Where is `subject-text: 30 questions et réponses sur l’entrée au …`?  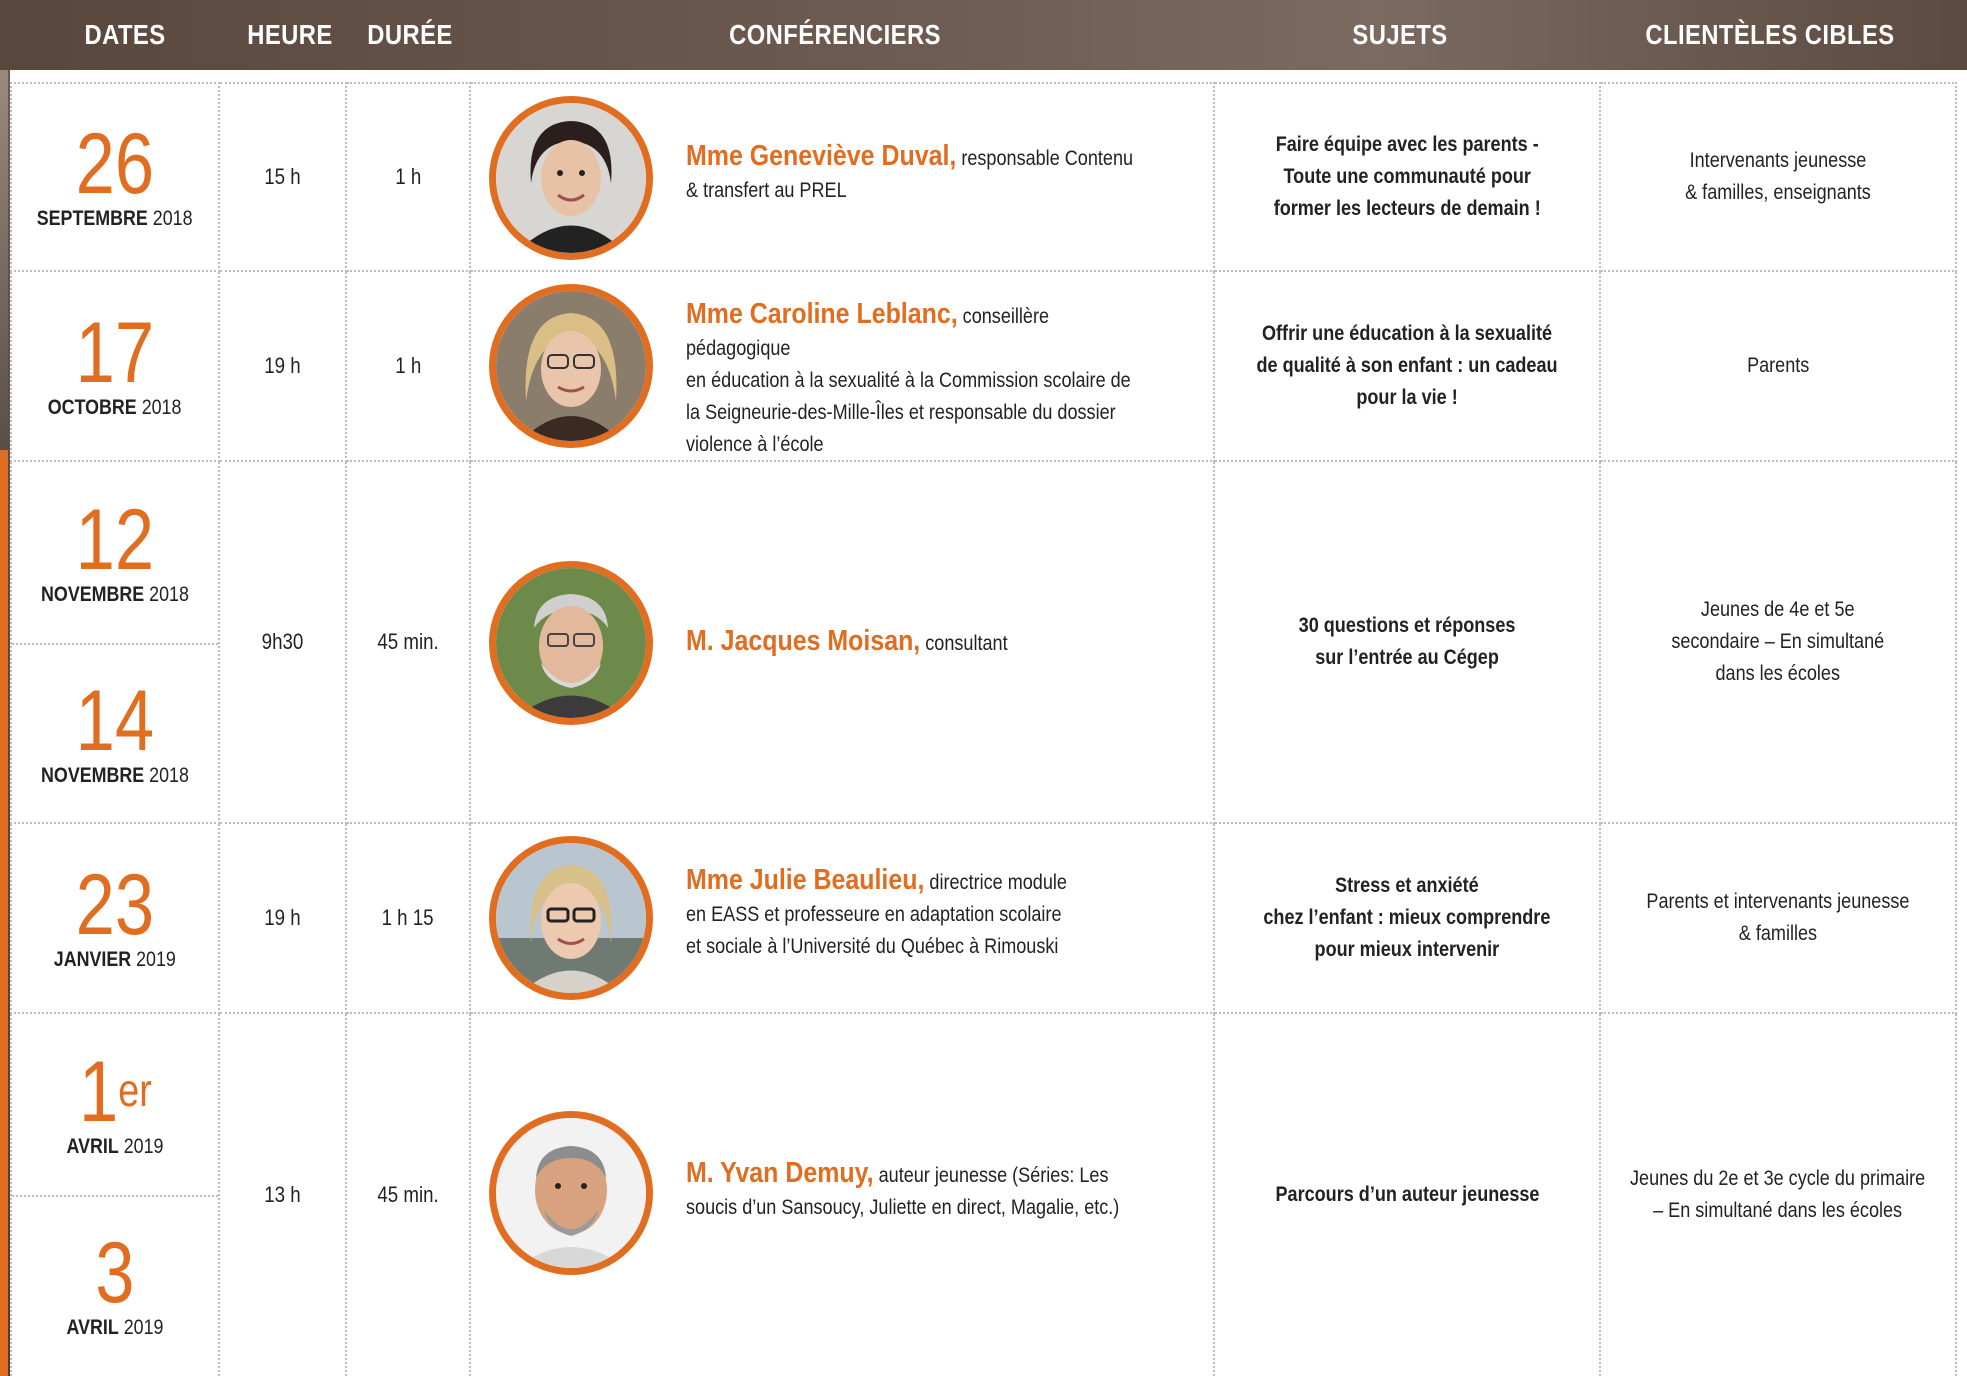
subject-text: 30 questions et réponses sur l’entrée au … is located at coordinates (1407, 641).